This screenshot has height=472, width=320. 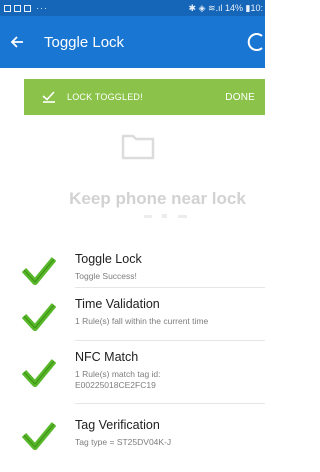 I want to click on back-arrow-icon, so click(x=16, y=42).